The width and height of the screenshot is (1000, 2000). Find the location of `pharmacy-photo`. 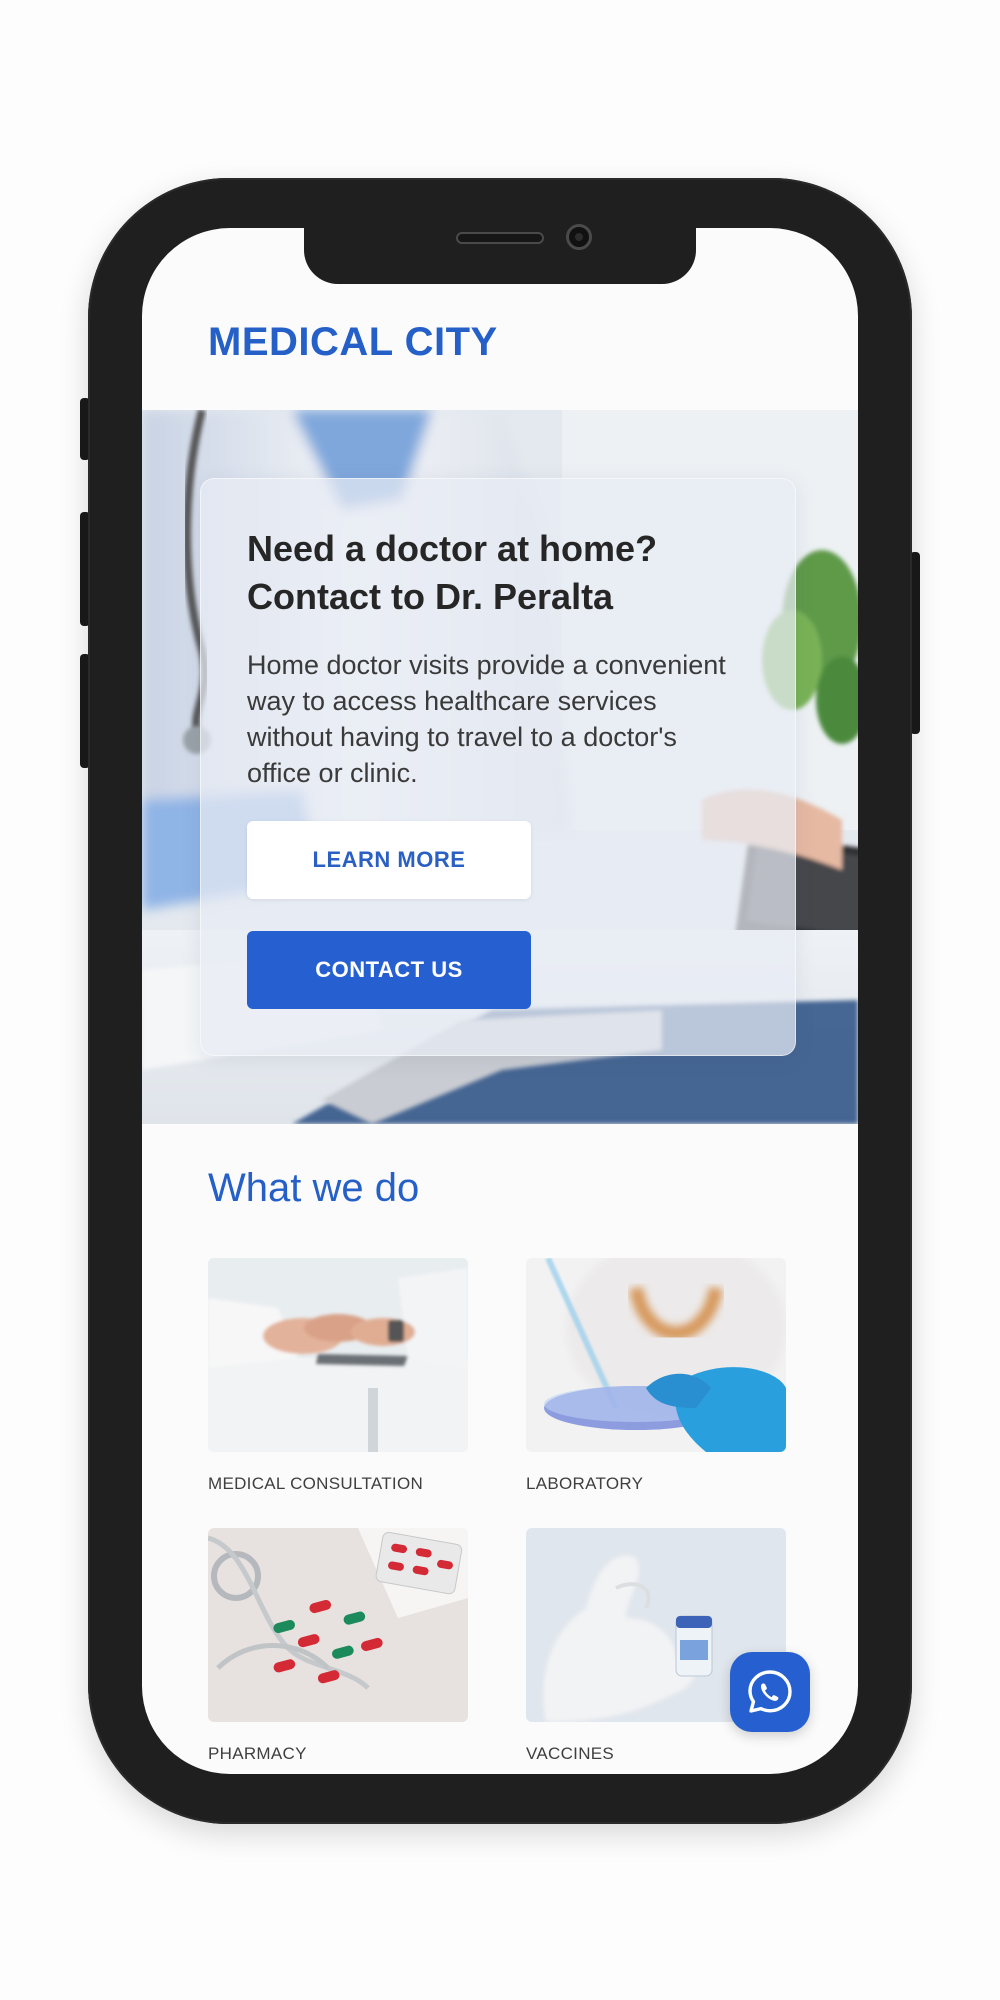

pharmacy-photo is located at coordinates (338, 1625).